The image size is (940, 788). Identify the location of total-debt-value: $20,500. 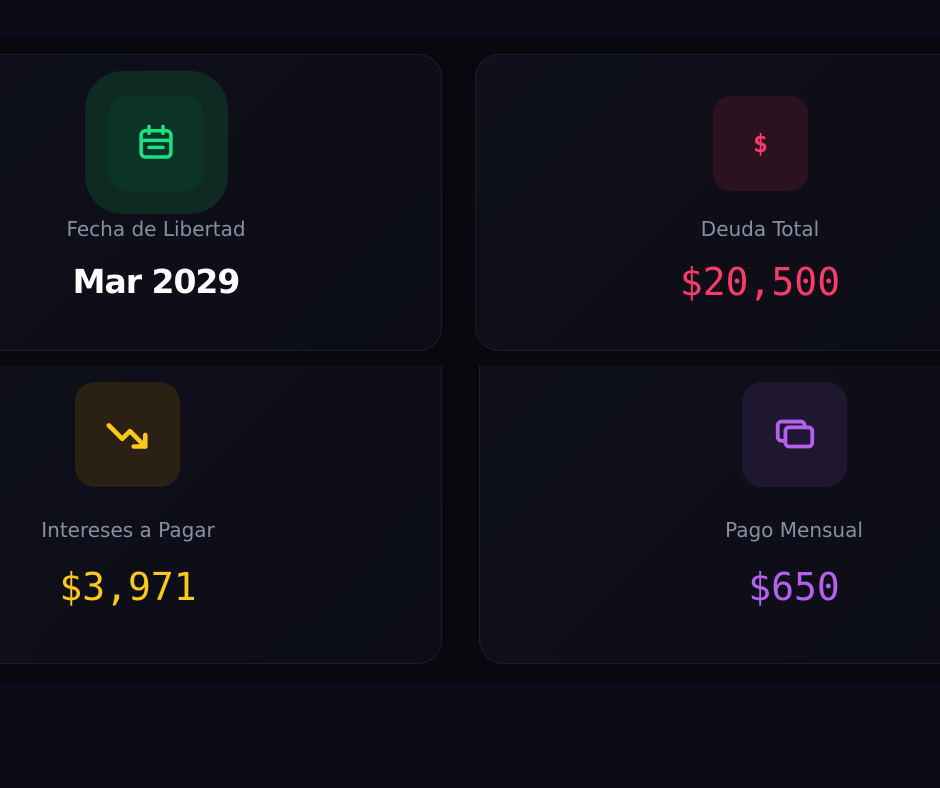
(760, 282).